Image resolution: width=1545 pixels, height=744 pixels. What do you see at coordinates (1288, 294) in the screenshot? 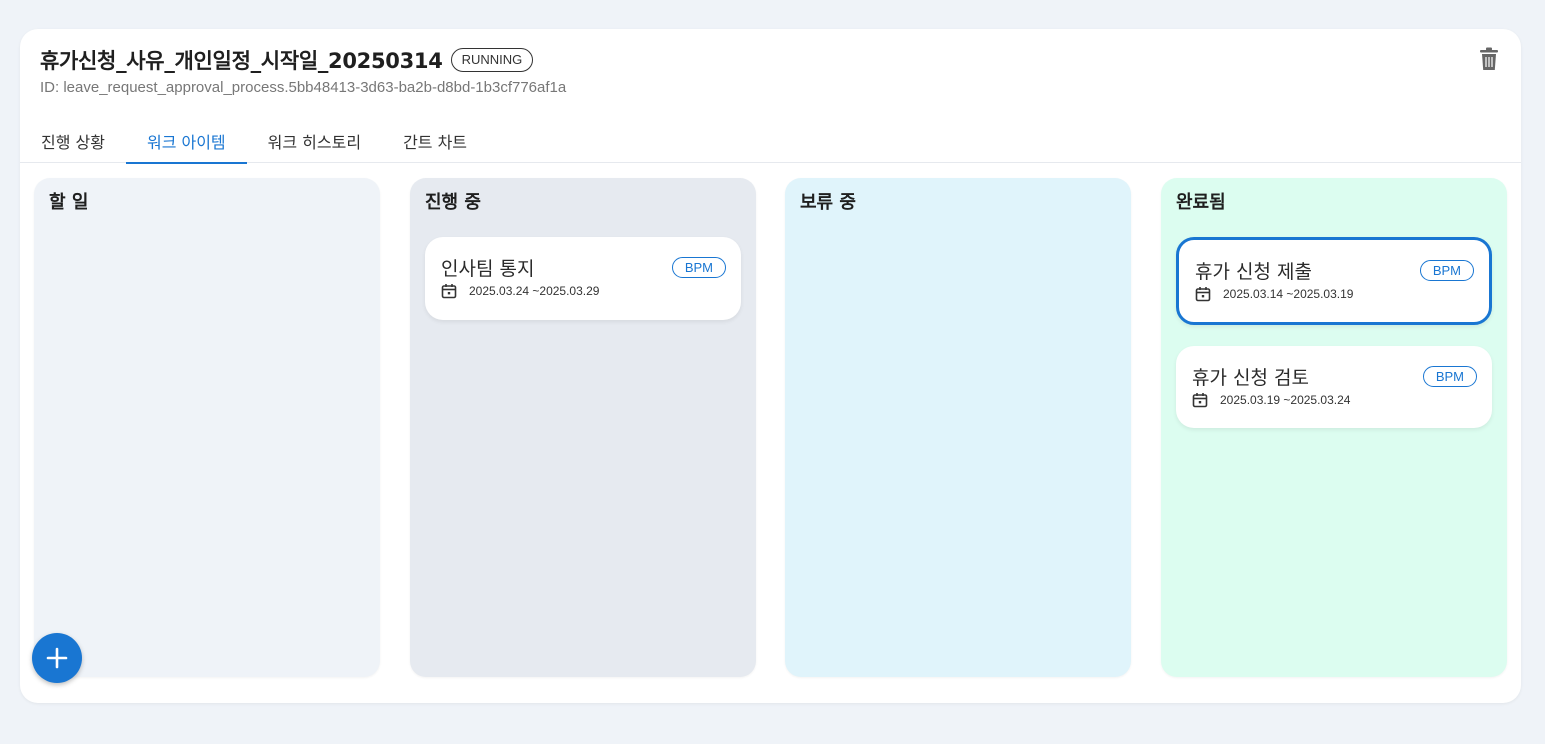
I see `work-item-date: 2025.03.14 ~2025.03.19` at bounding box center [1288, 294].